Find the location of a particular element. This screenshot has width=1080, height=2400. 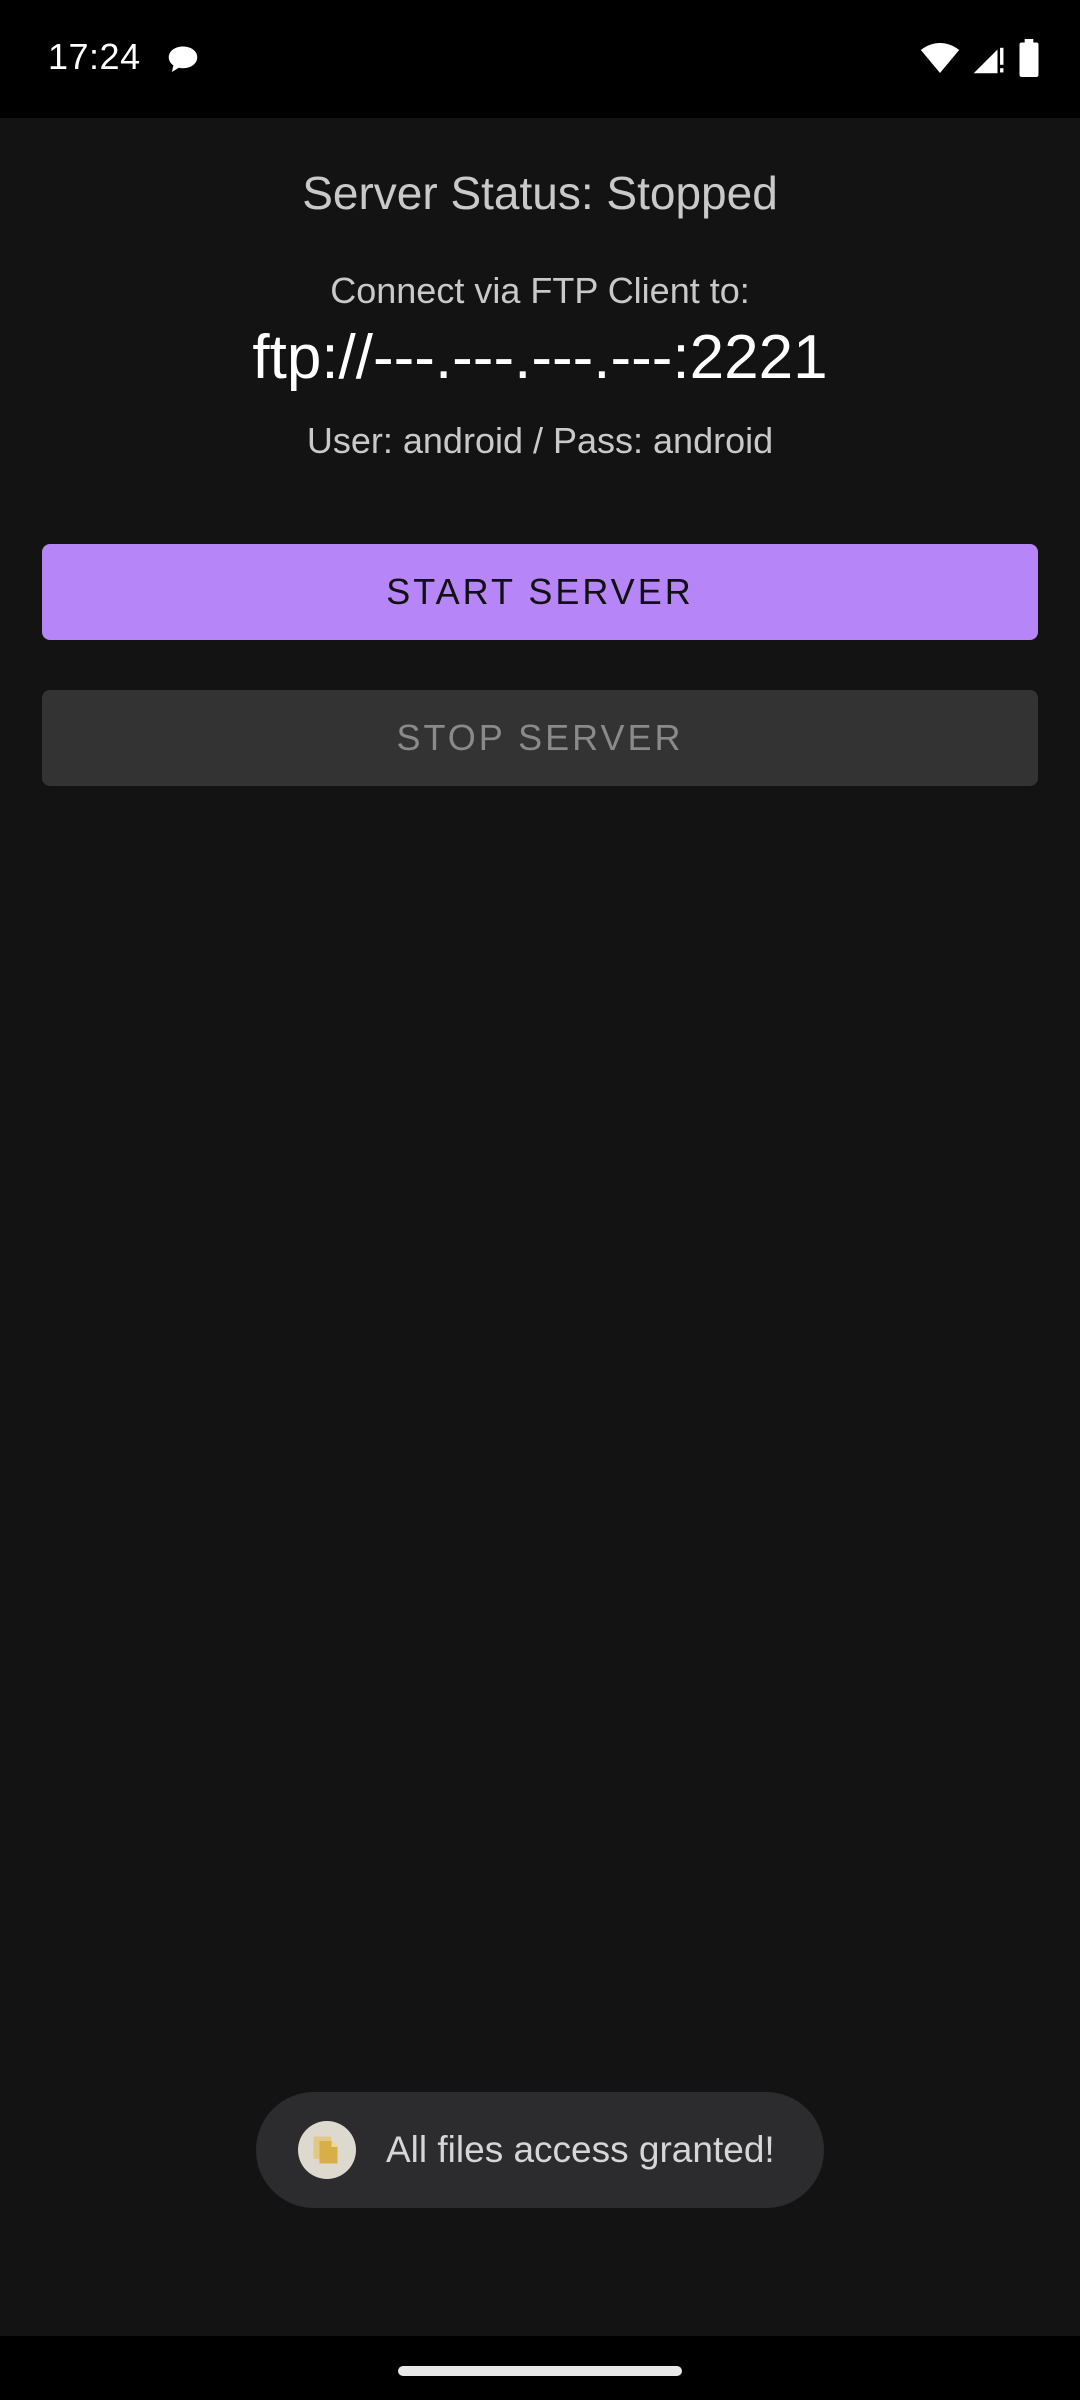

toast-message: All files access granted! is located at coordinates (580, 2149).